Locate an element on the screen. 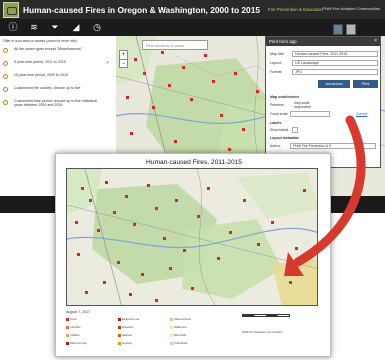 Image resolution: width=385 pixels, height=360 pixels. legend-label: Campfire is located at coordinates (75, 328).